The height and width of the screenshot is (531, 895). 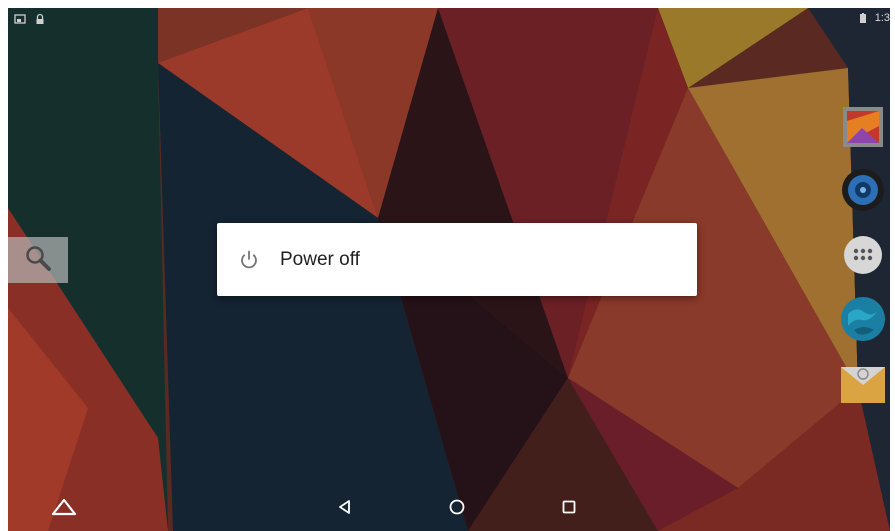 I want to click on home-icon, so click(x=457, y=509).